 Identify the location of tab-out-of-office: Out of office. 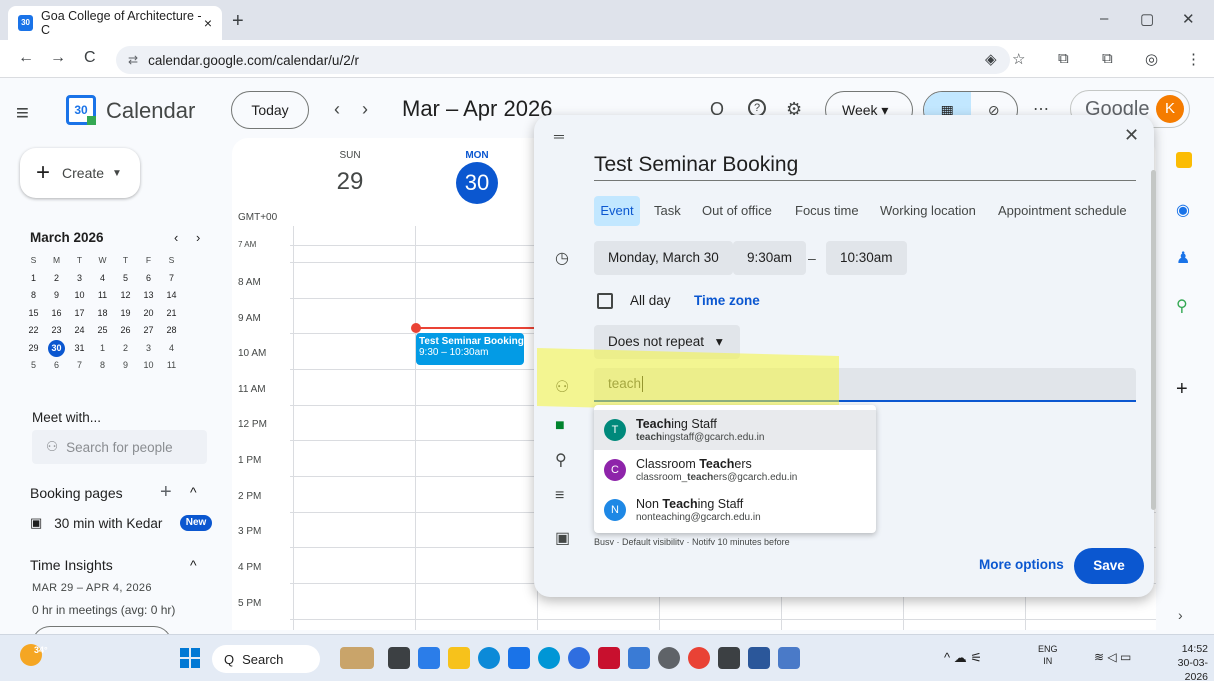
(737, 216).